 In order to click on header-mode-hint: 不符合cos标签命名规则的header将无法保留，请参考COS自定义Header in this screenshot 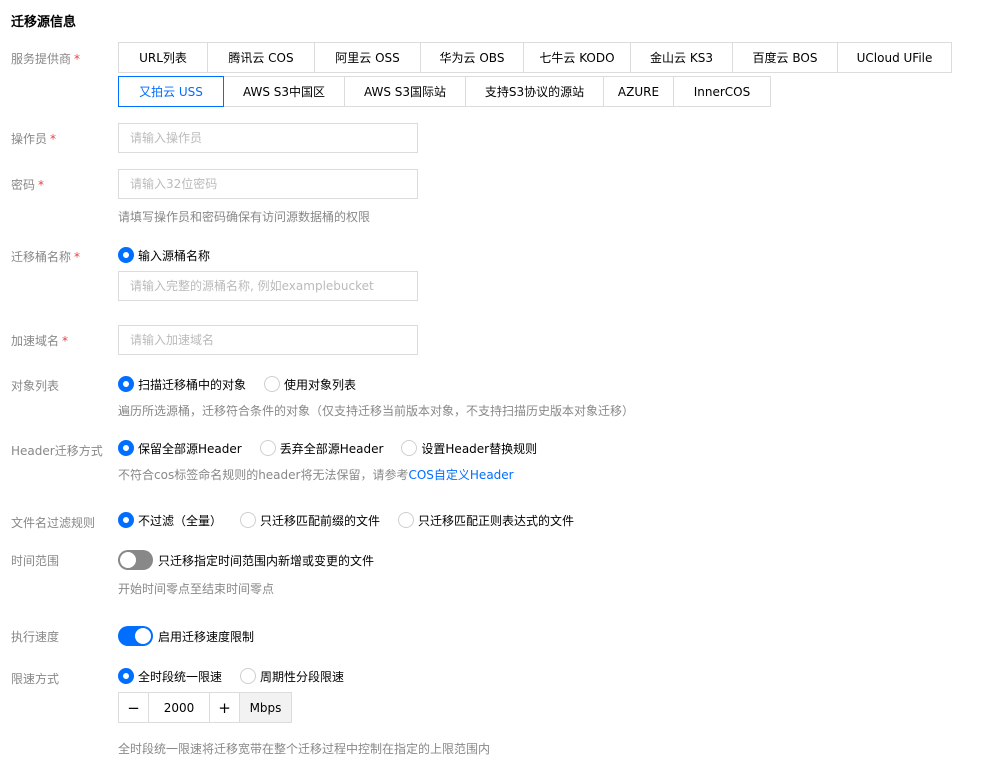, I will do `click(316, 475)`.